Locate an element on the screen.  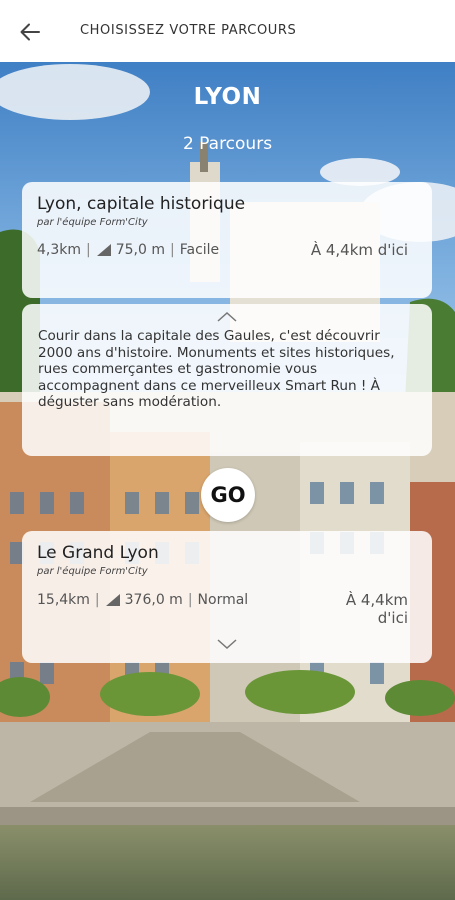
arrow-left-icon is located at coordinates (30, 32).